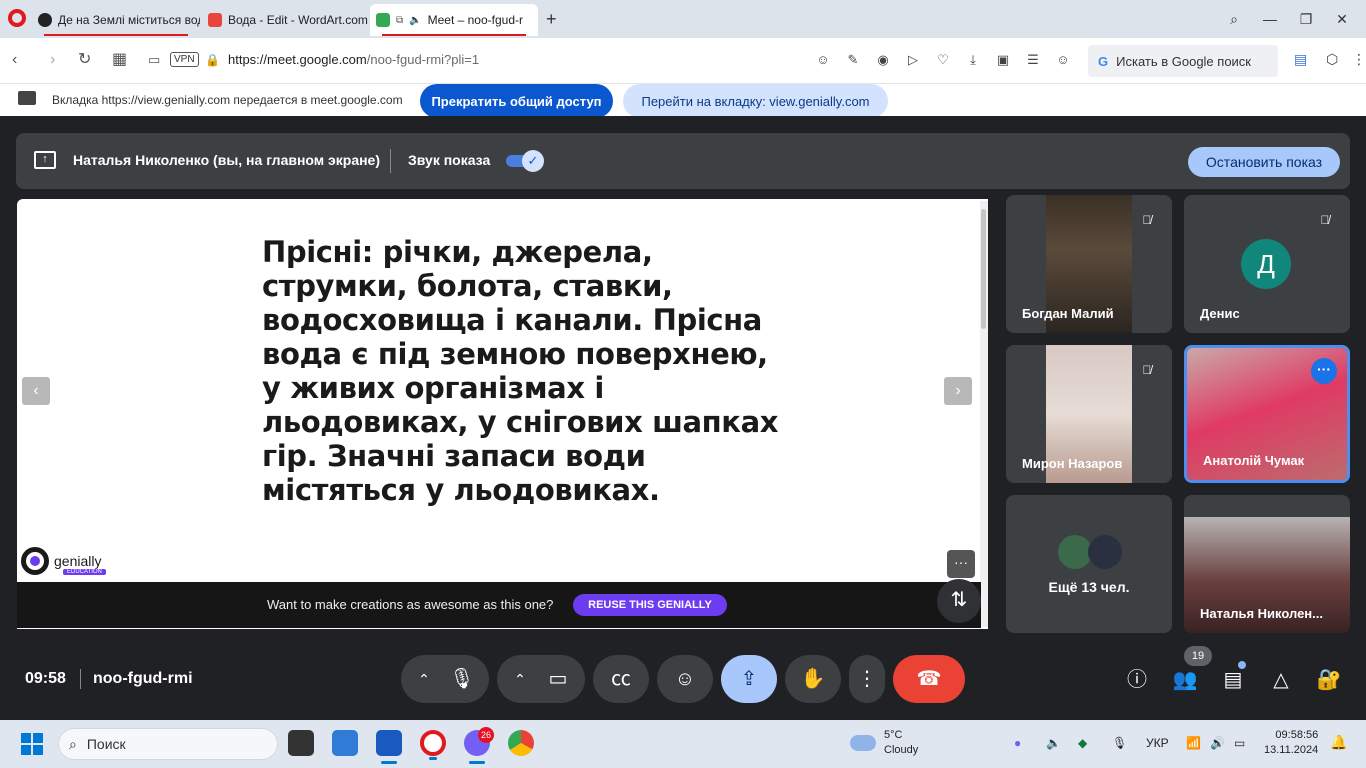 This screenshot has height=768, width=1366. What do you see at coordinates (973, 60) in the screenshot?
I see `download-icon: ⤓` at bounding box center [973, 60].